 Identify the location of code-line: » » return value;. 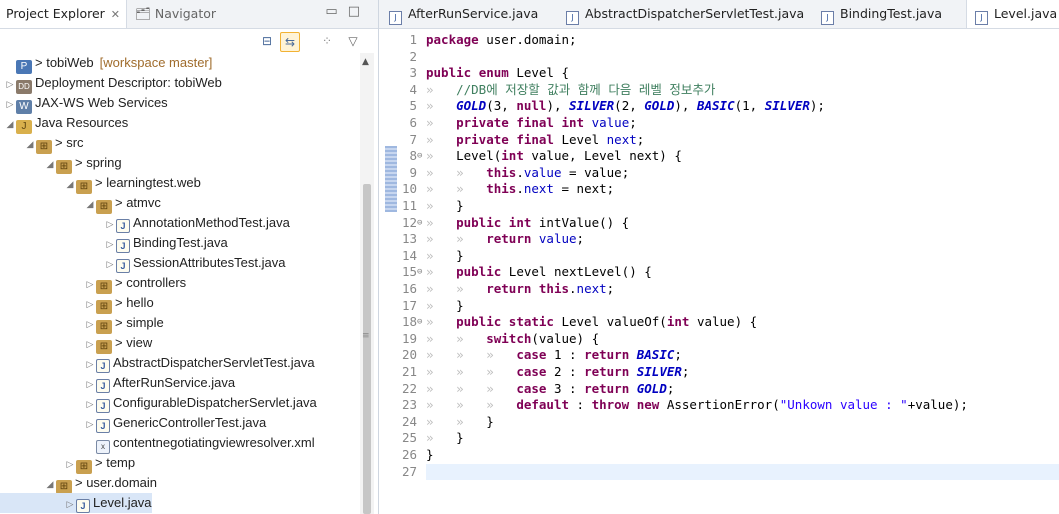
(505, 239).